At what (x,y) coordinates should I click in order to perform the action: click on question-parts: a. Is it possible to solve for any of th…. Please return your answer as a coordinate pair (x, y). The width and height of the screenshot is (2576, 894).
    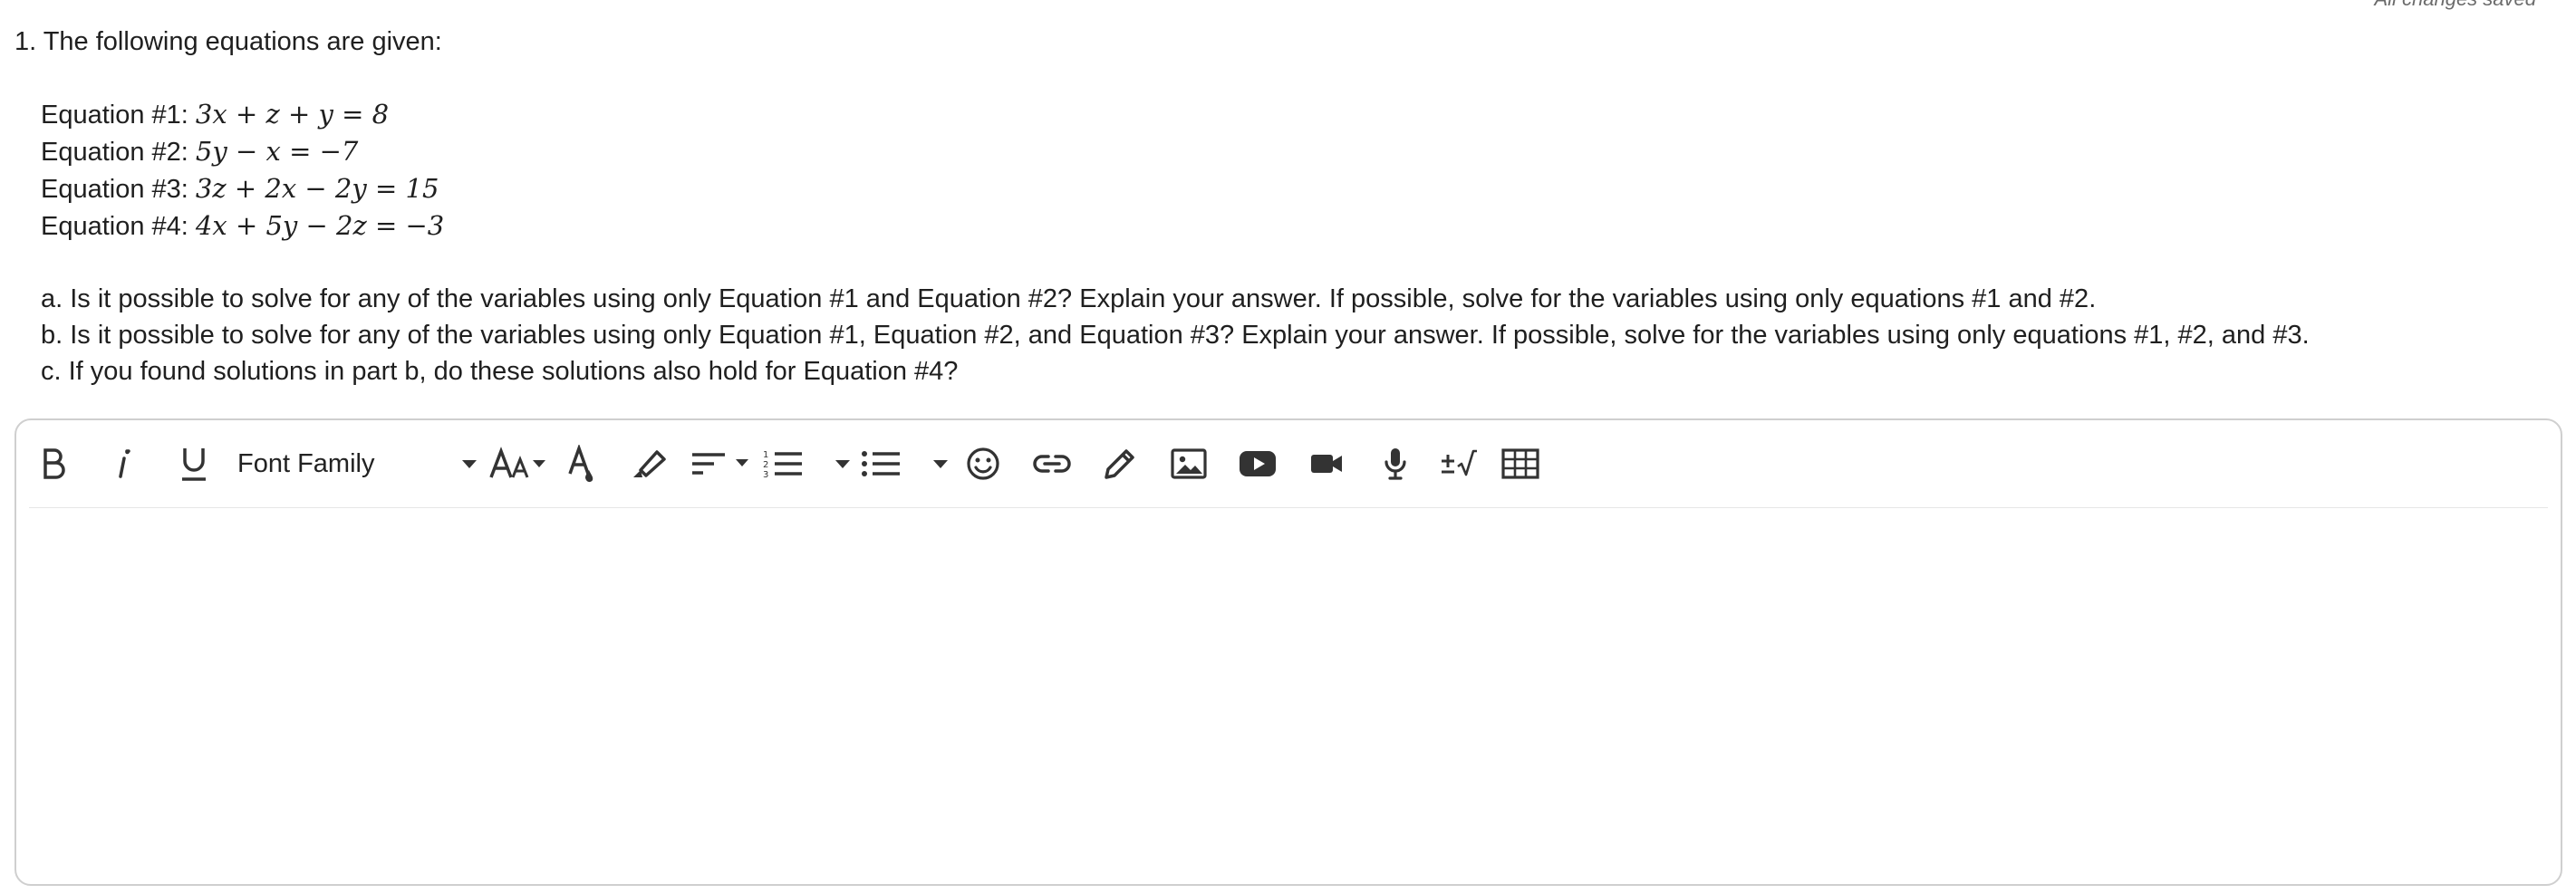
    Looking at the image, I should click on (1162, 335).